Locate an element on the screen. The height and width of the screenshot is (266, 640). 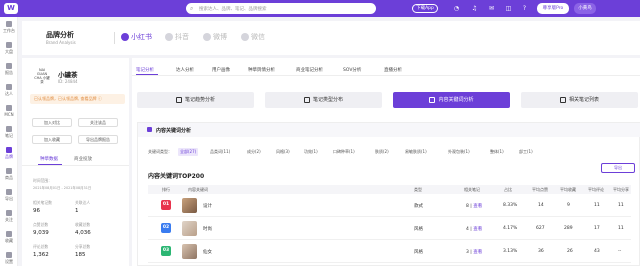
sidebar-item-export: 导出 is located at coordinates (9, 195).